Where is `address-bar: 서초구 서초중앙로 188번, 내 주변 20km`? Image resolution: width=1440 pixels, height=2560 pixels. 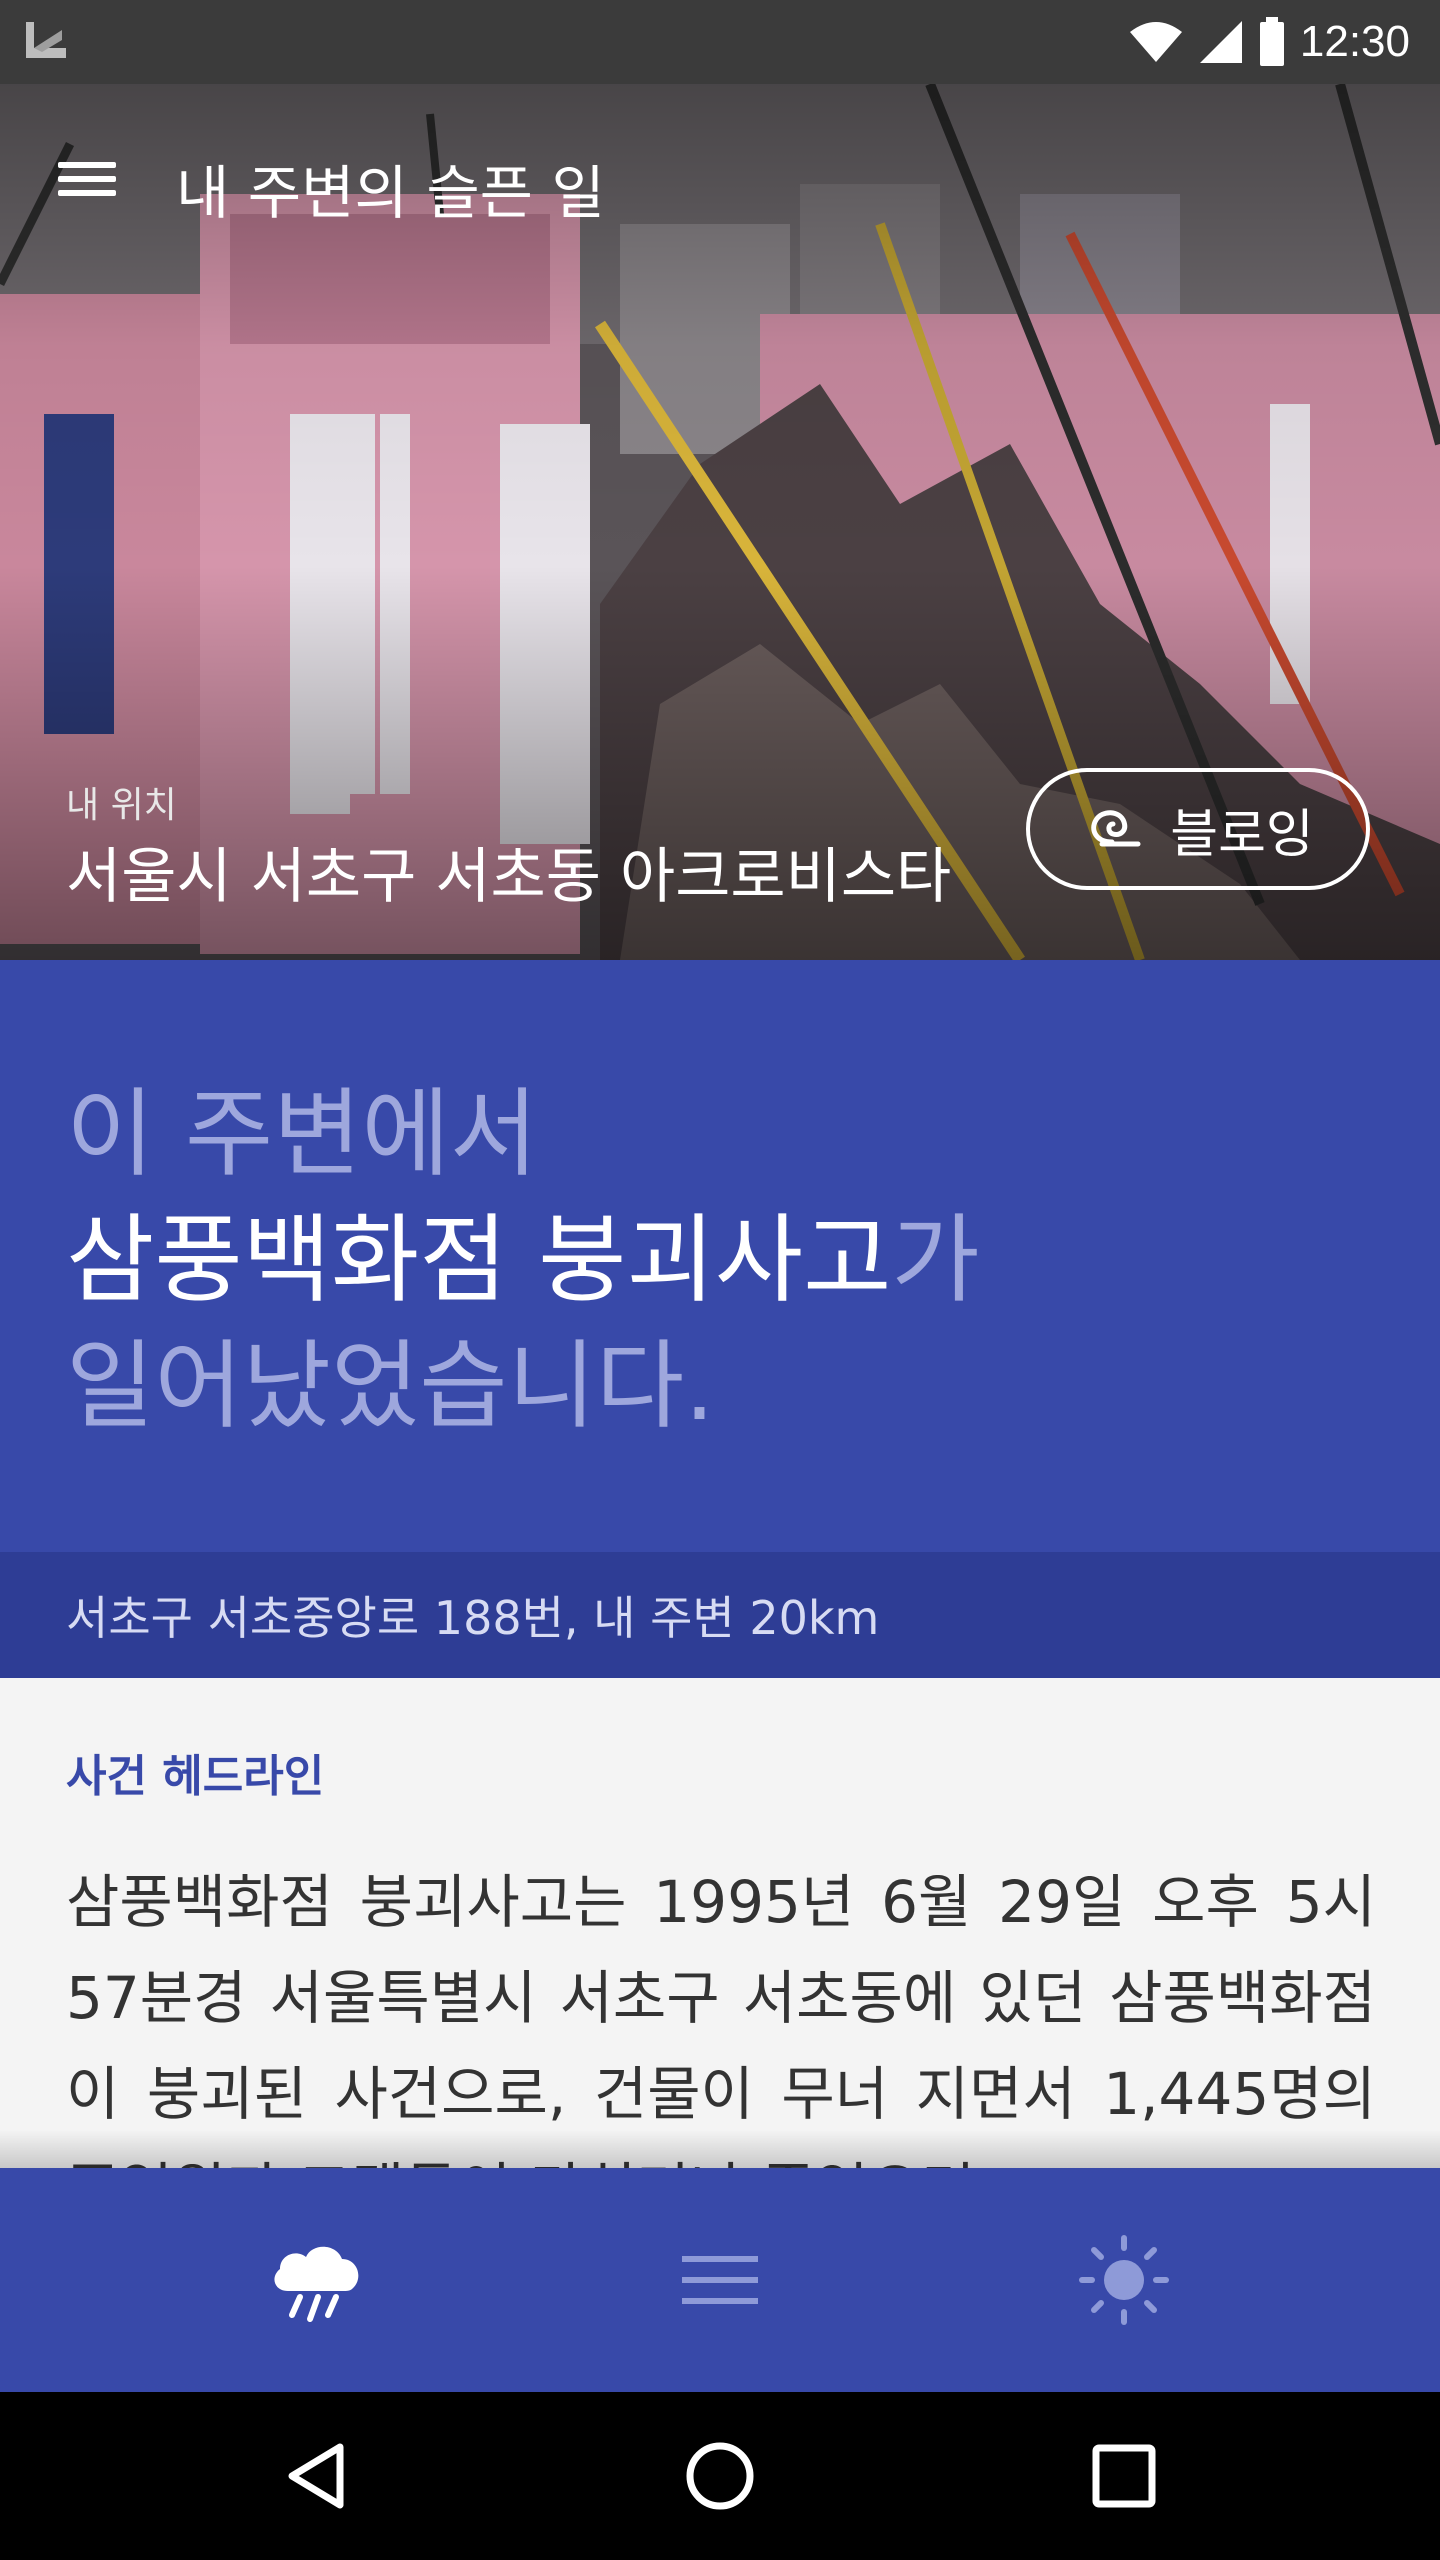
address-bar: 서초구 서초중앙로 188번, 내 주변 20km is located at coordinates (720, 1615).